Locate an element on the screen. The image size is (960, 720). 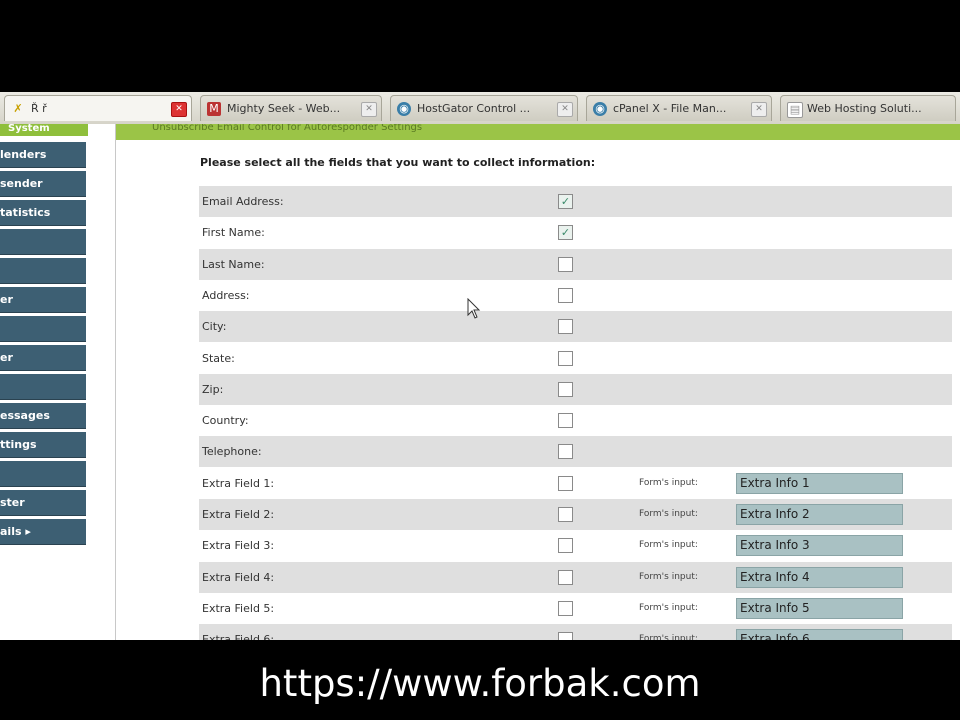
tab-label: Ř ř is located at coordinates (39, 108).